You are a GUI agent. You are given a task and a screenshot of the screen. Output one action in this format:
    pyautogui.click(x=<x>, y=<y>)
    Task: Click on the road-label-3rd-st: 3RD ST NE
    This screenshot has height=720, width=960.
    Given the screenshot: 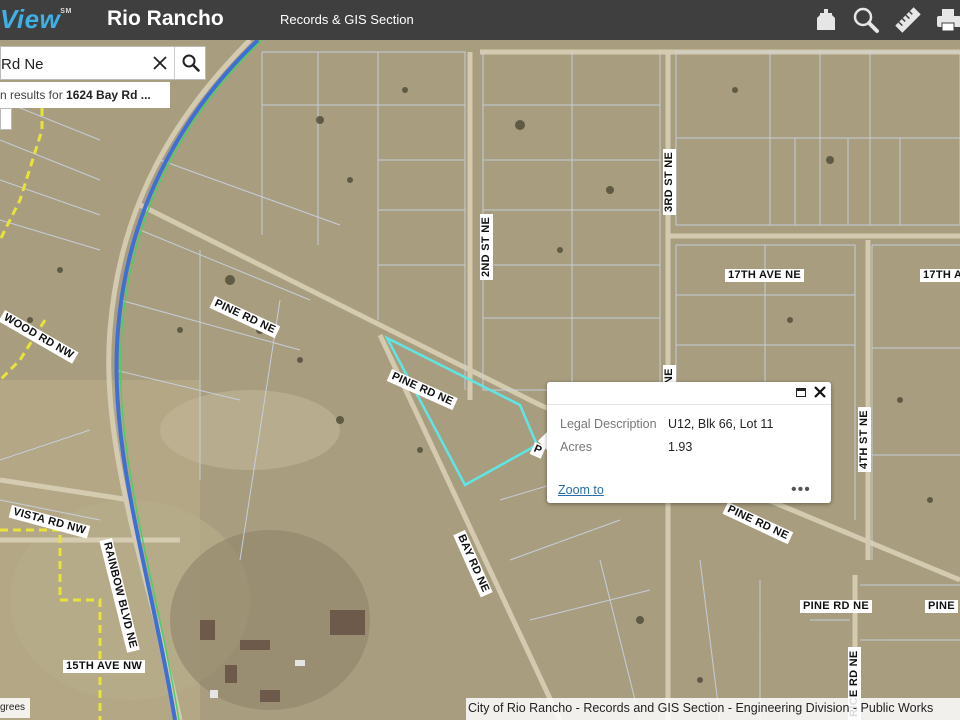 What is the action you would take?
    pyautogui.click(x=669, y=181)
    